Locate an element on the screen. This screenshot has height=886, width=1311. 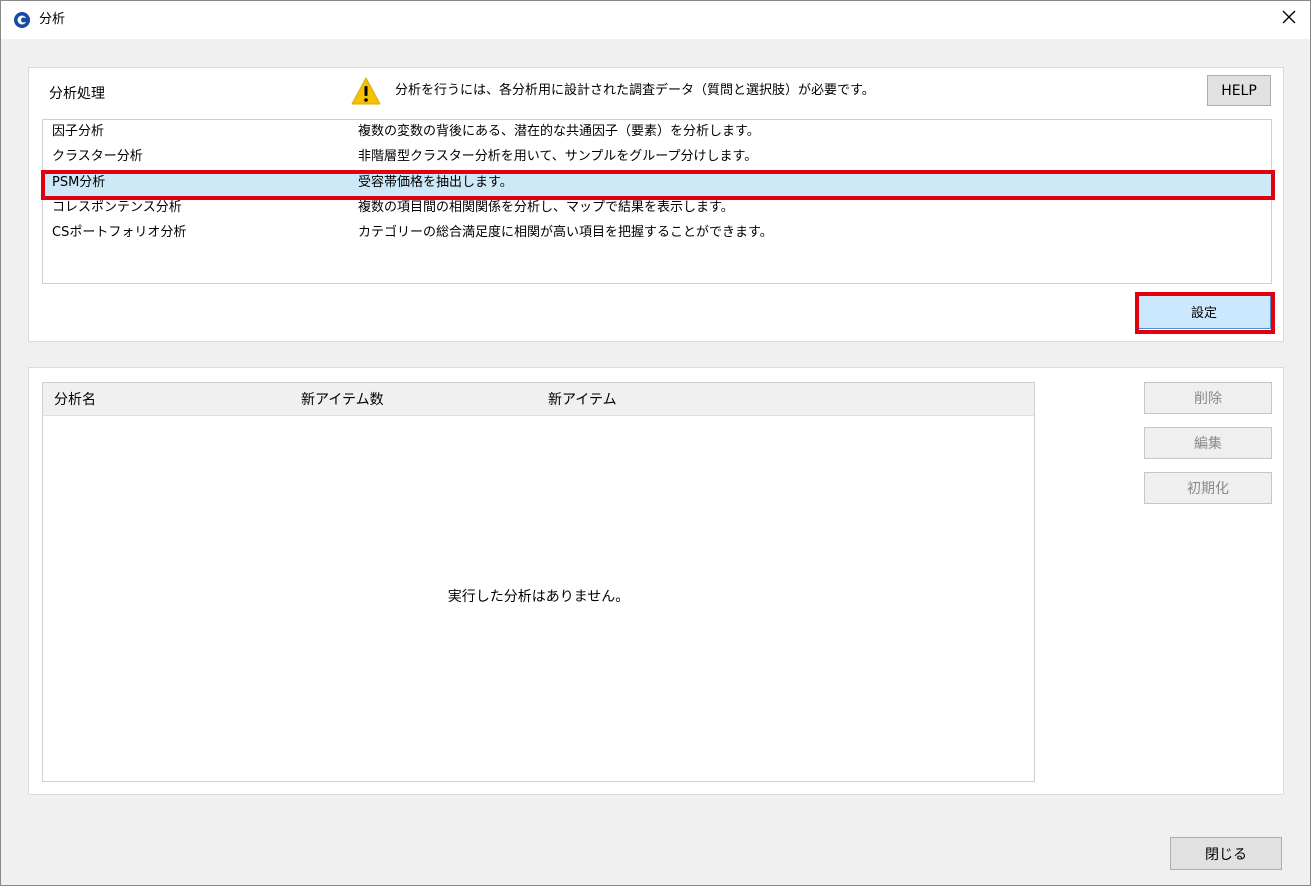
list-item: クラスター分析 非階層型クラスター分析を用いて、サンプルをグループ分けします。 is located at coordinates (657, 157).